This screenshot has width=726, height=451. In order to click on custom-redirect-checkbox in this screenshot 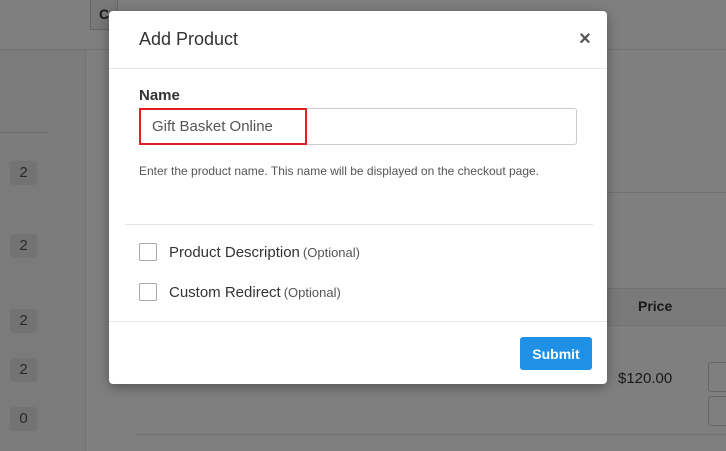, I will do `click(148, 292)`.